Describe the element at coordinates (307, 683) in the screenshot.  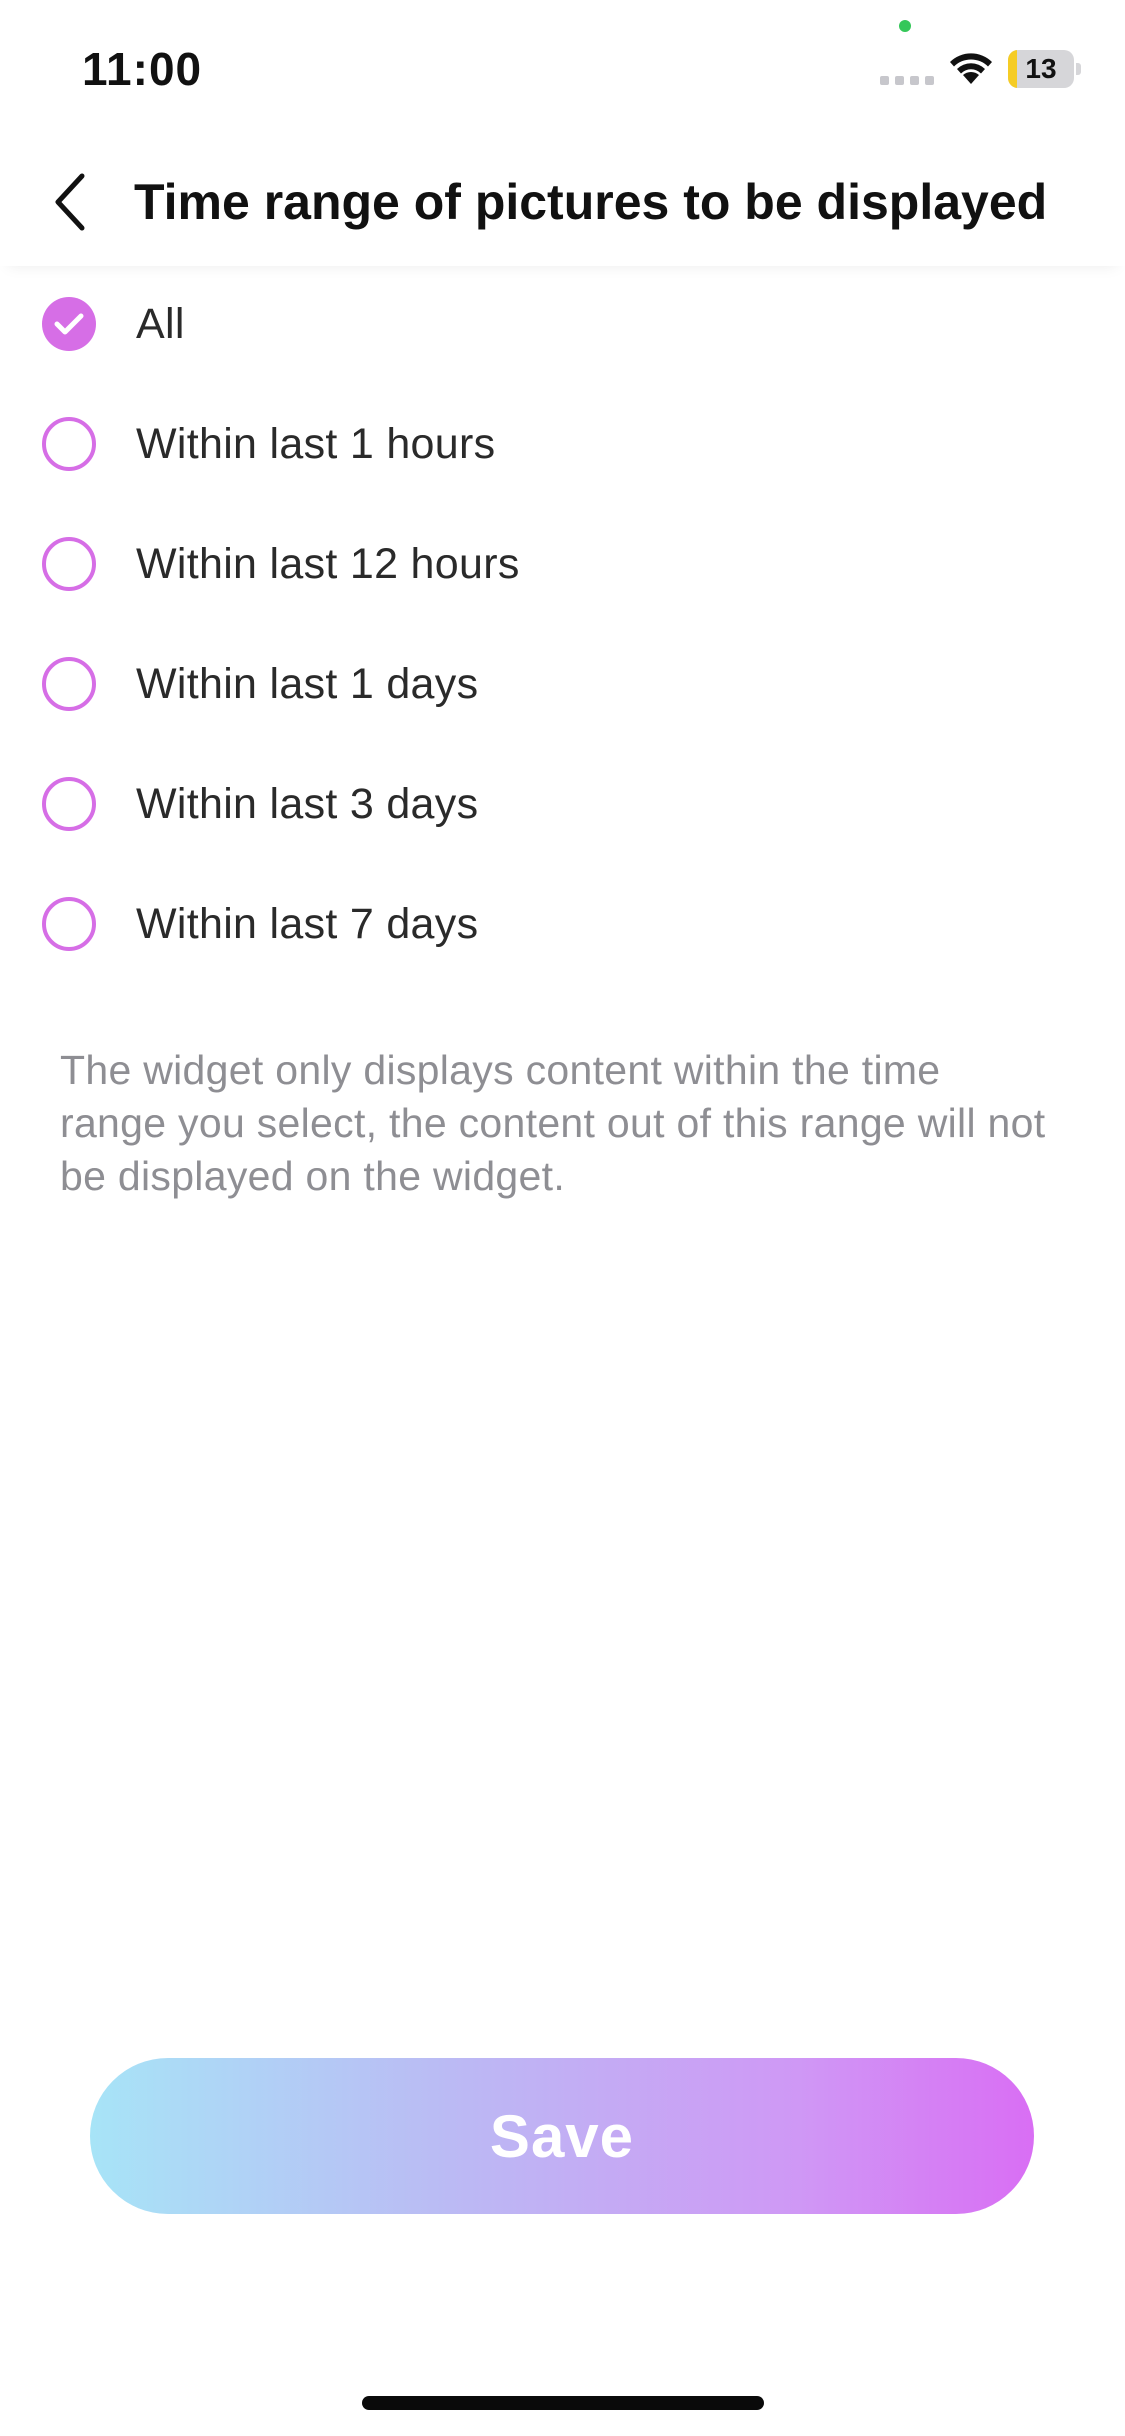
I see `option-label: Within last 1 days` at that location.